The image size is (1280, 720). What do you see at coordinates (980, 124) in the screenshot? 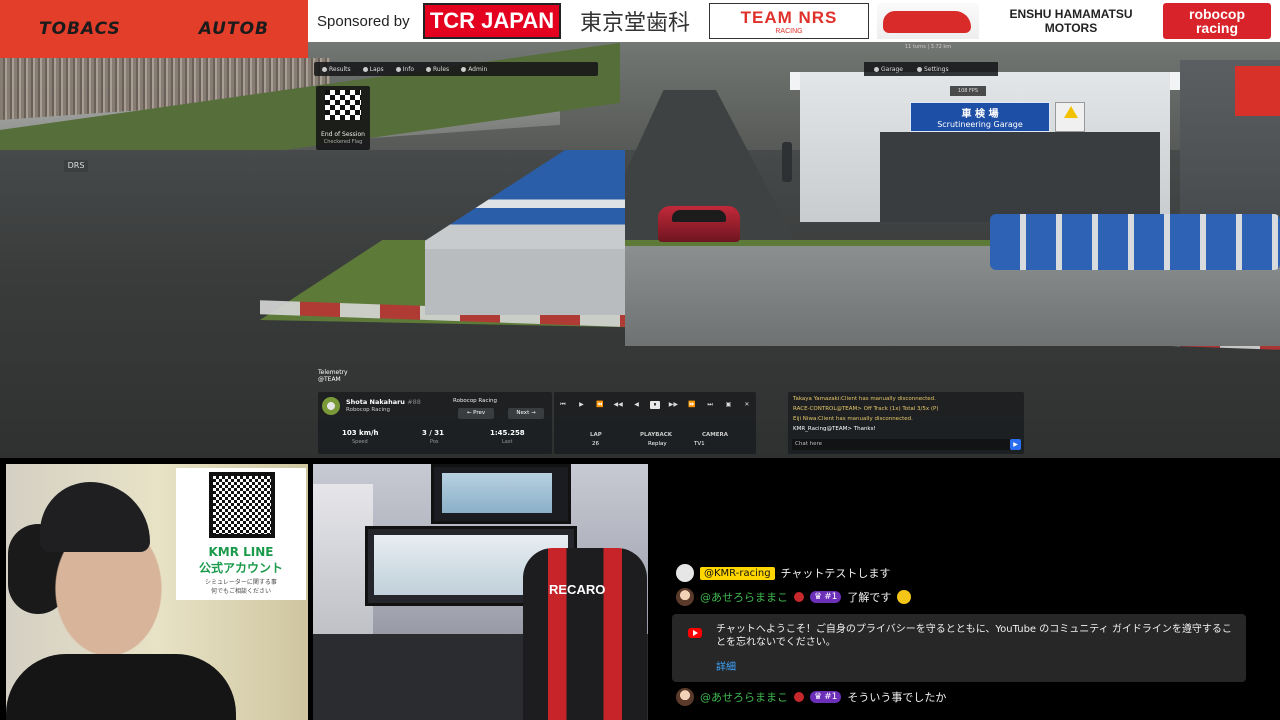
I see `garage-sign-en: Scrutineering Garage` at bounding box center [980, 124].